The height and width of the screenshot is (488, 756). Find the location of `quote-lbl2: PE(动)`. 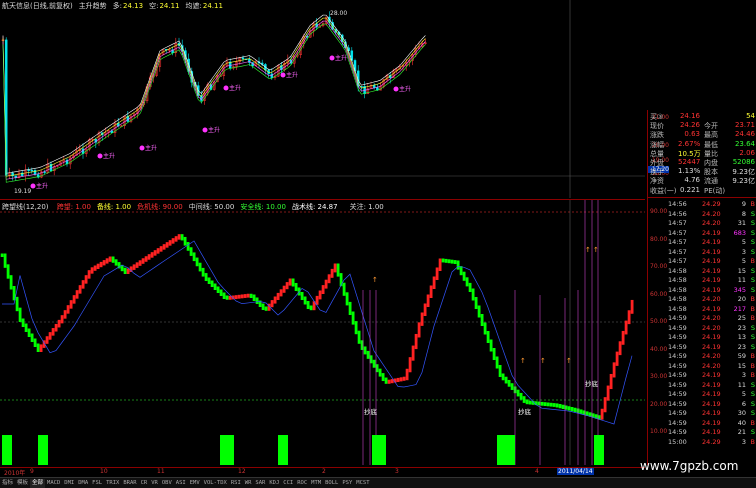

quote-lbl2: PE(动) is located at coordinates (715, 190).